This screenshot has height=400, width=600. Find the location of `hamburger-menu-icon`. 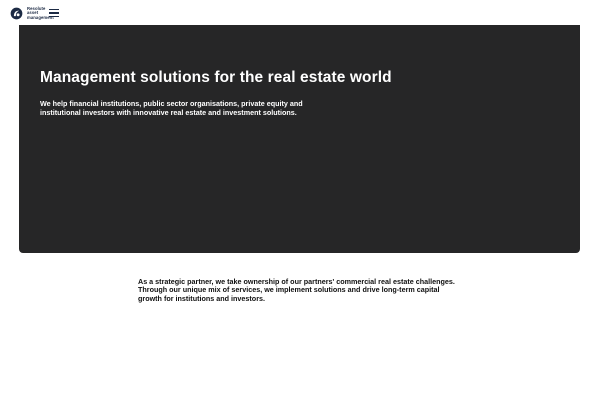

hamburger-menu-icon is located at coordinates (54, 13).